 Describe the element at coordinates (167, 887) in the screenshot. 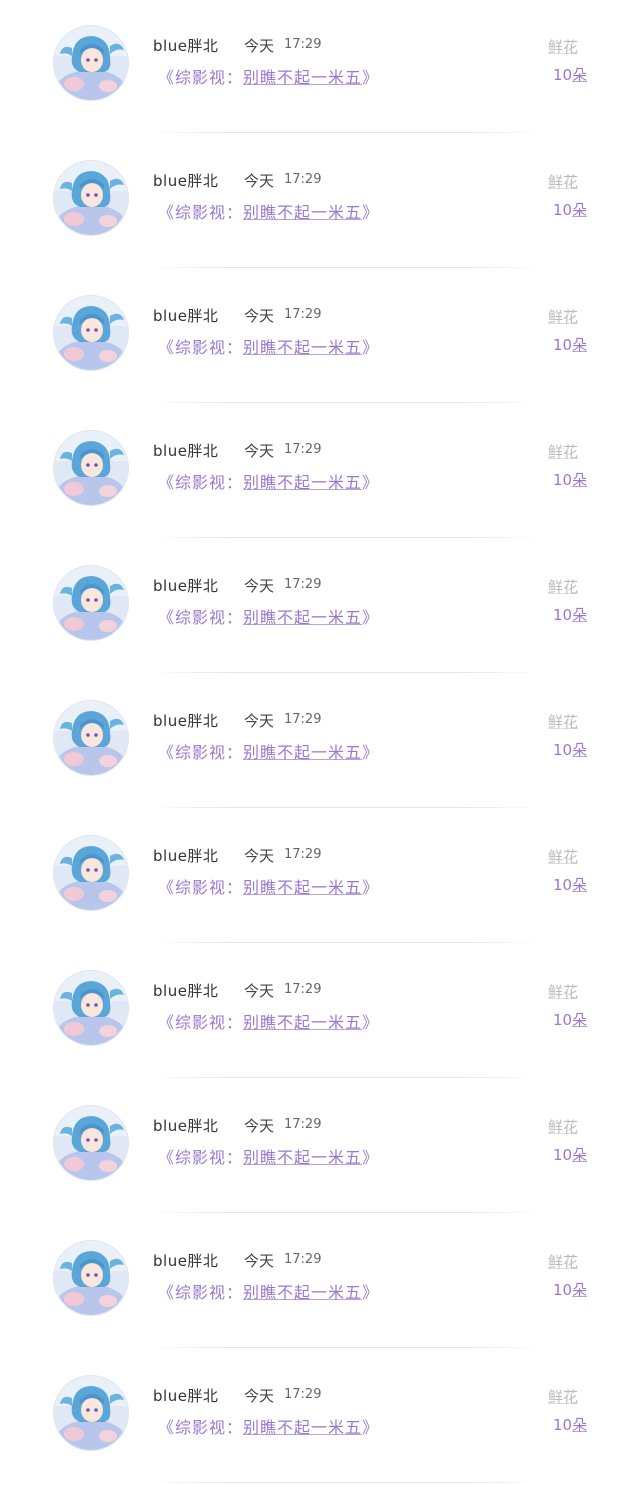

I see `book-open-bracket: 《` at that location.